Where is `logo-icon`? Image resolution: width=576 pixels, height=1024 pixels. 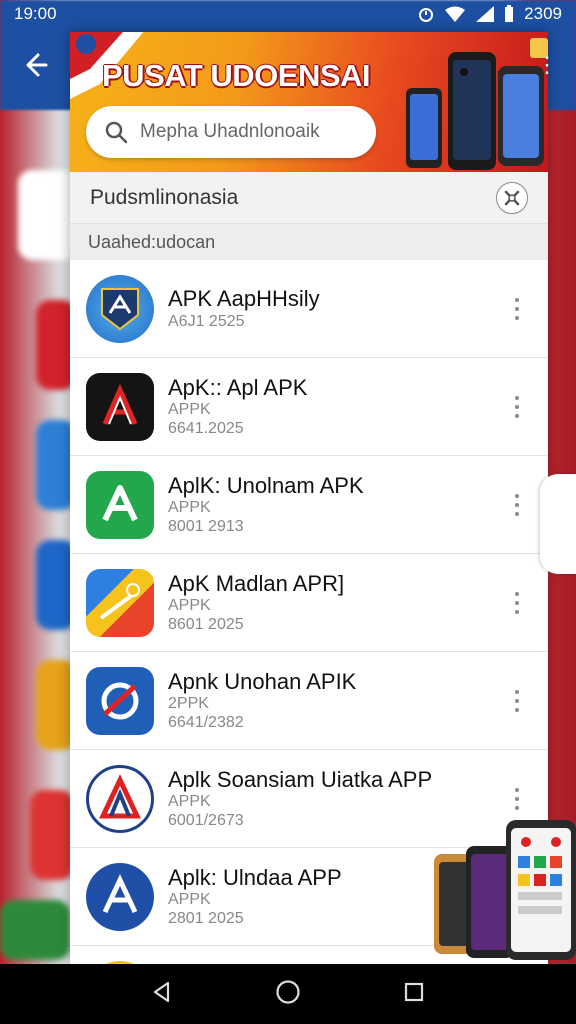
logo-icon is located at coordinates (512, 197).